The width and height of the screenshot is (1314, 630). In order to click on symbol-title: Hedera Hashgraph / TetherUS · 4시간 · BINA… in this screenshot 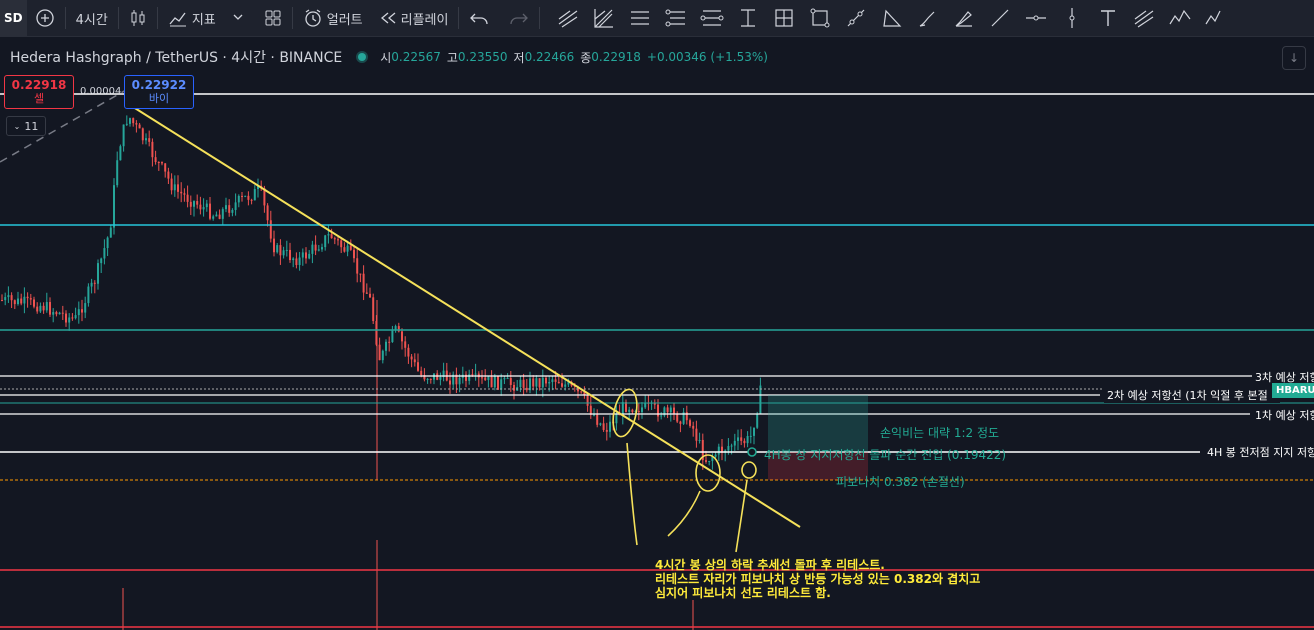, I will do `click(176, 57)`.